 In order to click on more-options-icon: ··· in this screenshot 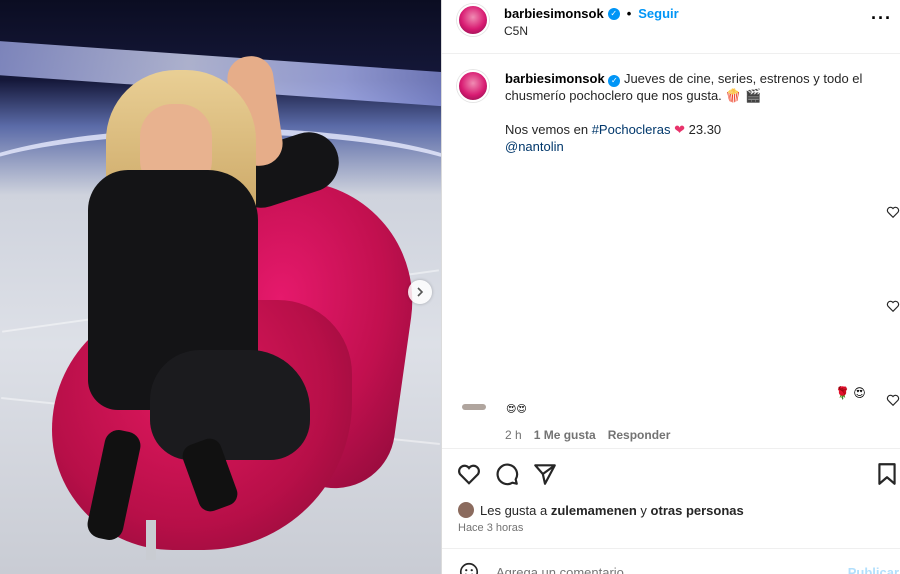, I will do `click(881, 18)`.